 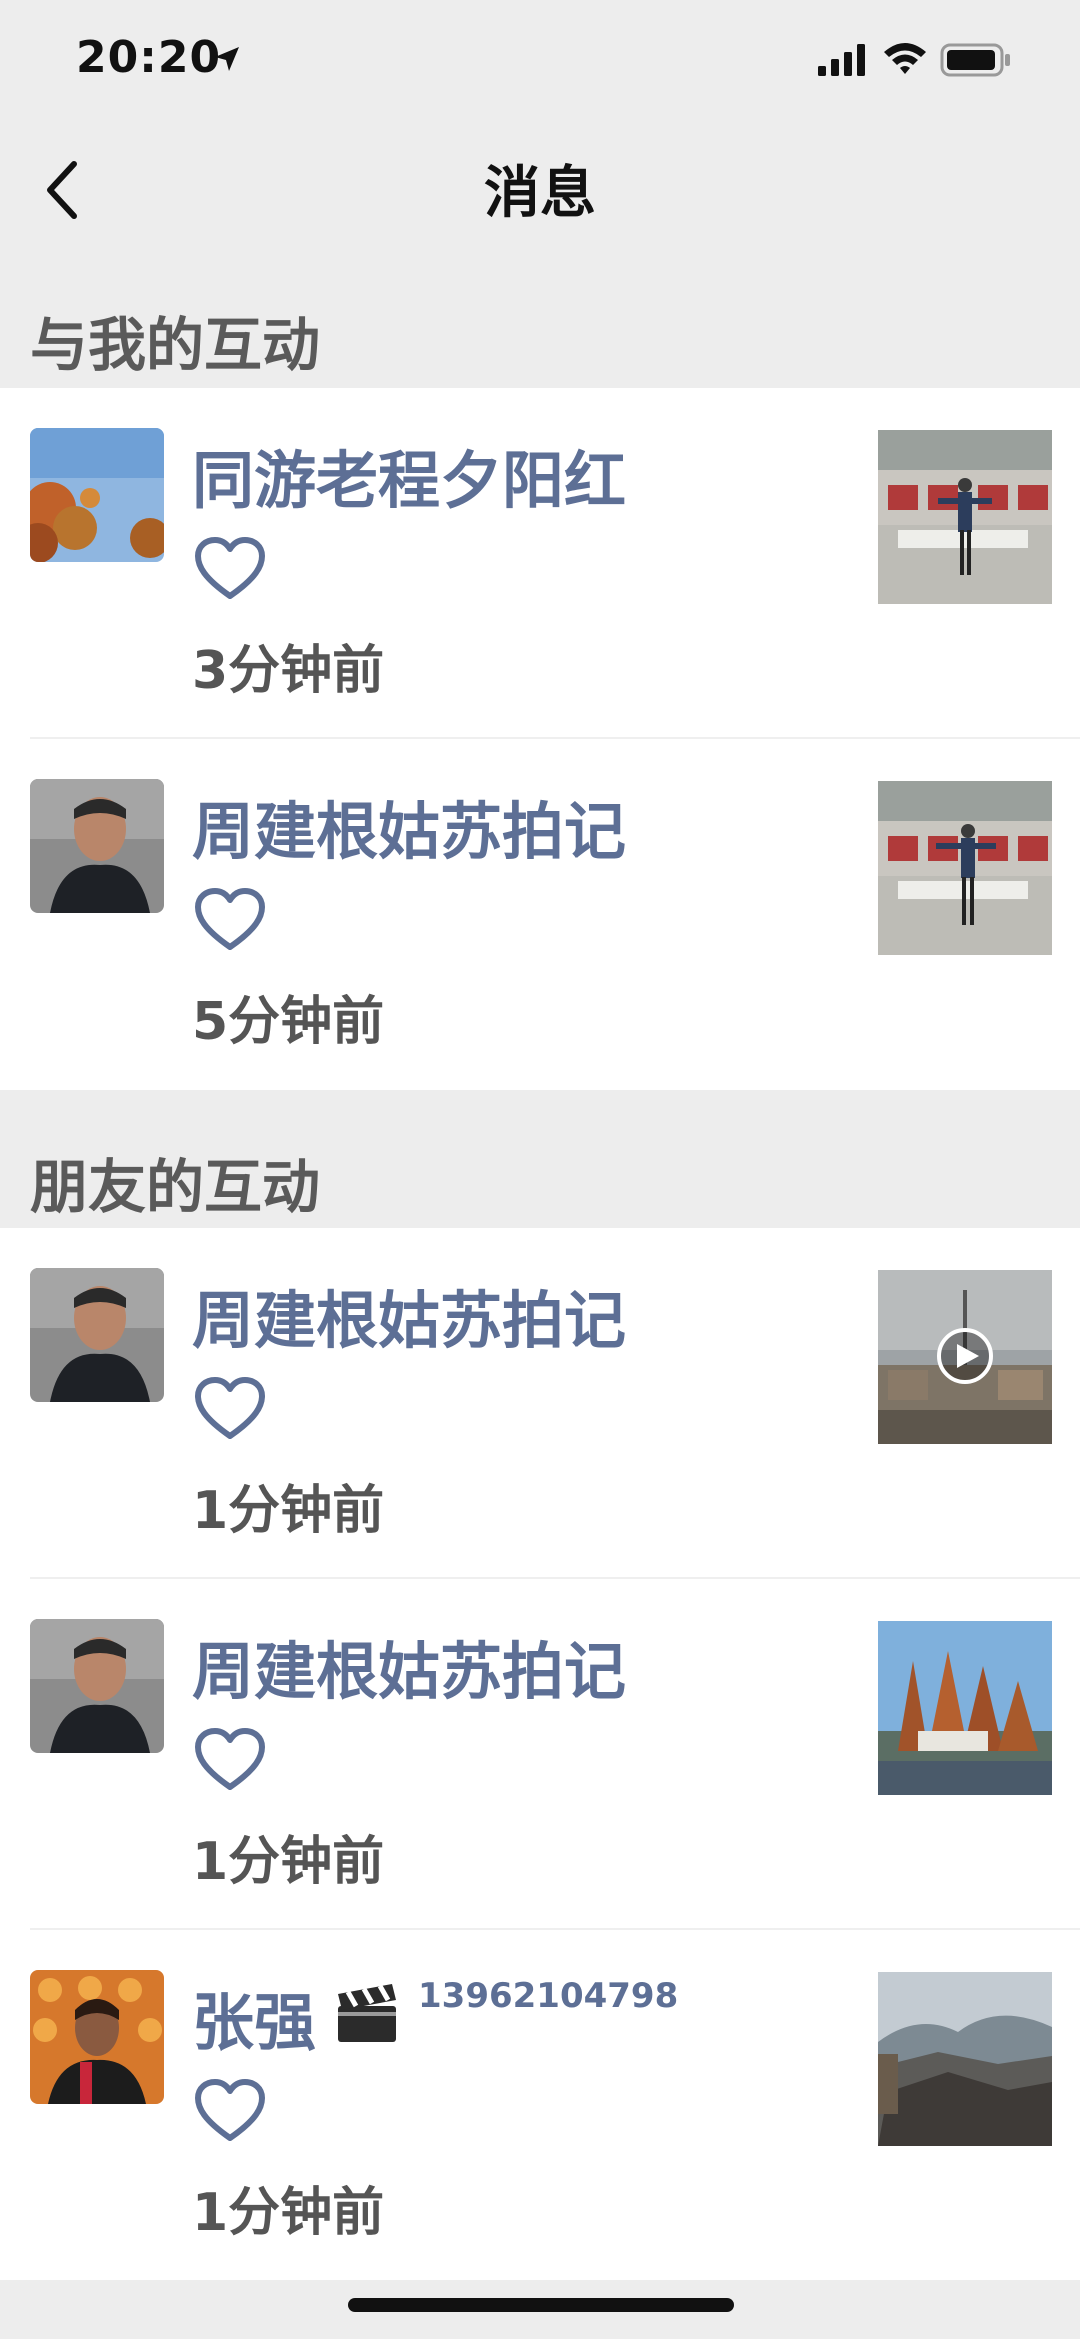 What do you see at coordinates (367, 2013) in the screenshot?
I see `clapperboard-icon` at bounding box center [367, 2013].